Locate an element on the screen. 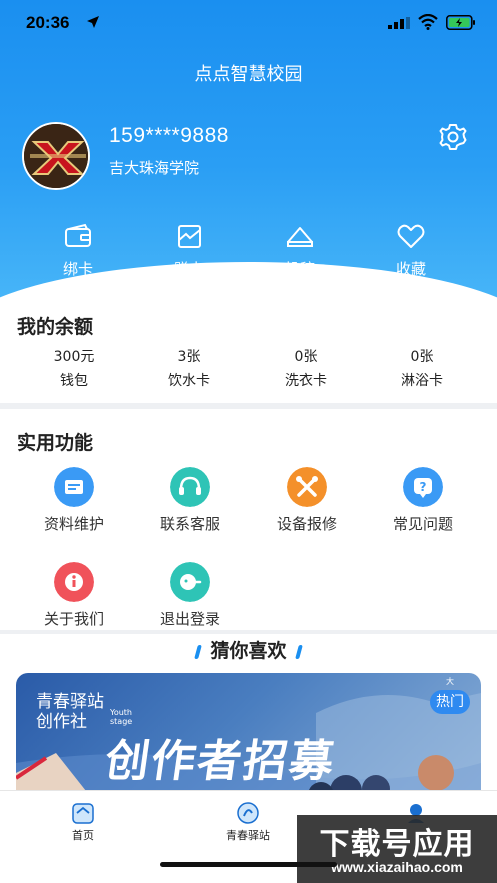  logout-button: 退出登录 is located at coordinates (190, 595).